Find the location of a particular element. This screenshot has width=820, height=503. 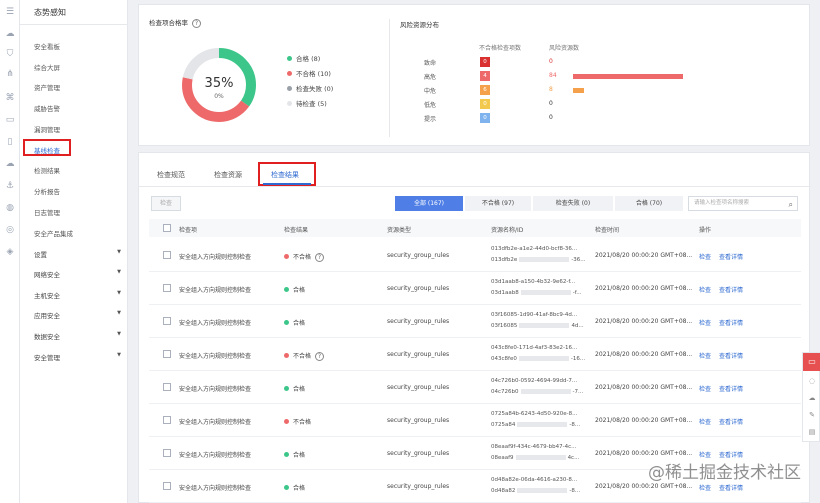

filter-failed: 检查失败 (0) is located at coordinates (573, 203).